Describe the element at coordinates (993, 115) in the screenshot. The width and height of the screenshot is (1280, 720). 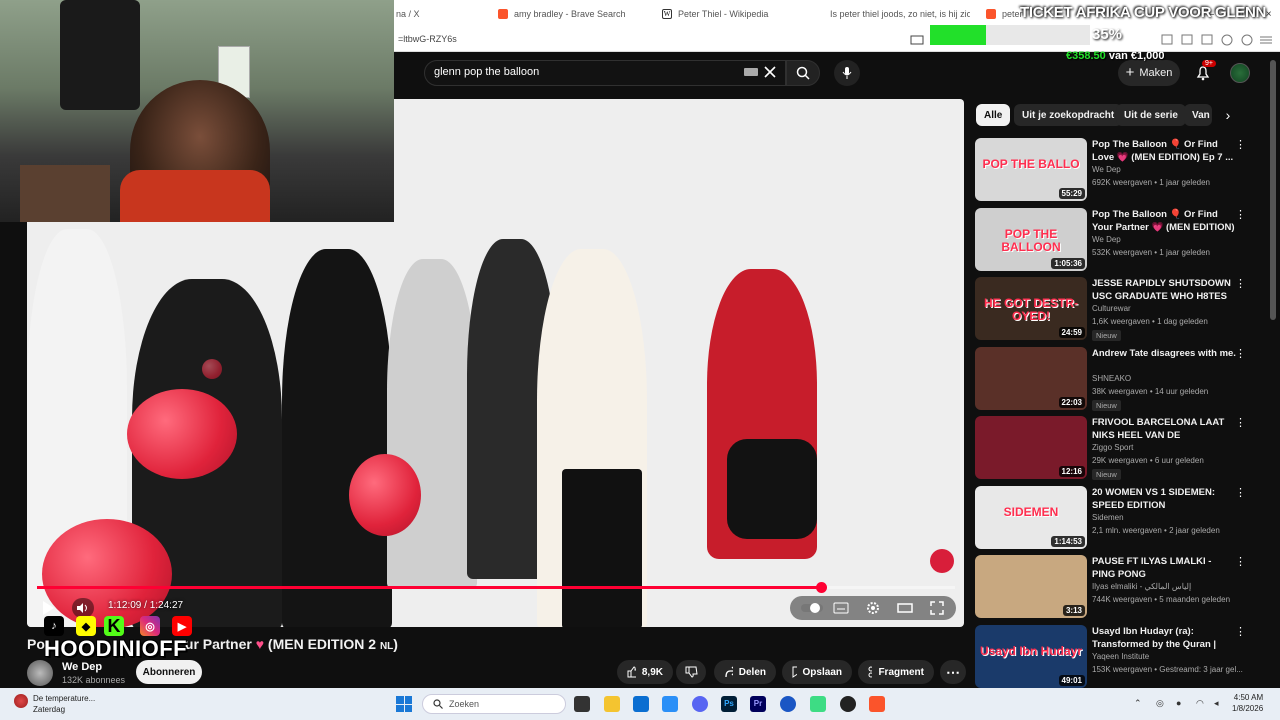
I see `chip-all: Alle` at that location.